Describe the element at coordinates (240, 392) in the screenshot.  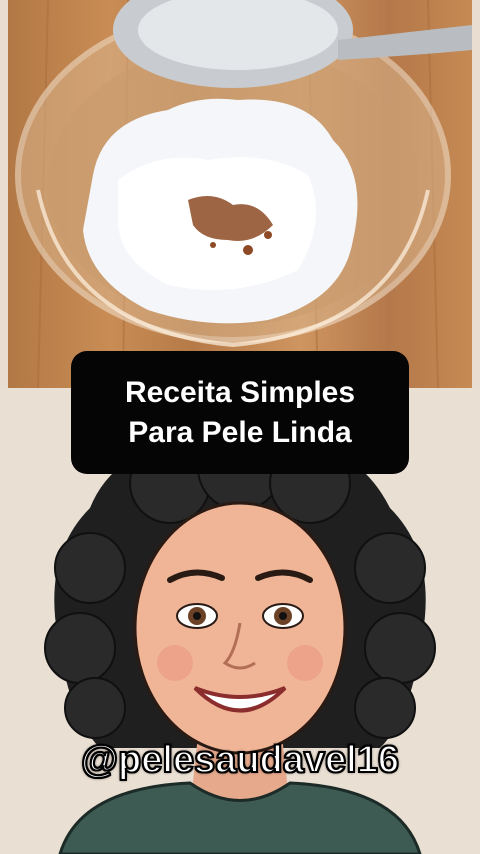
I see `title-line-1: Receita Simples` at that location.